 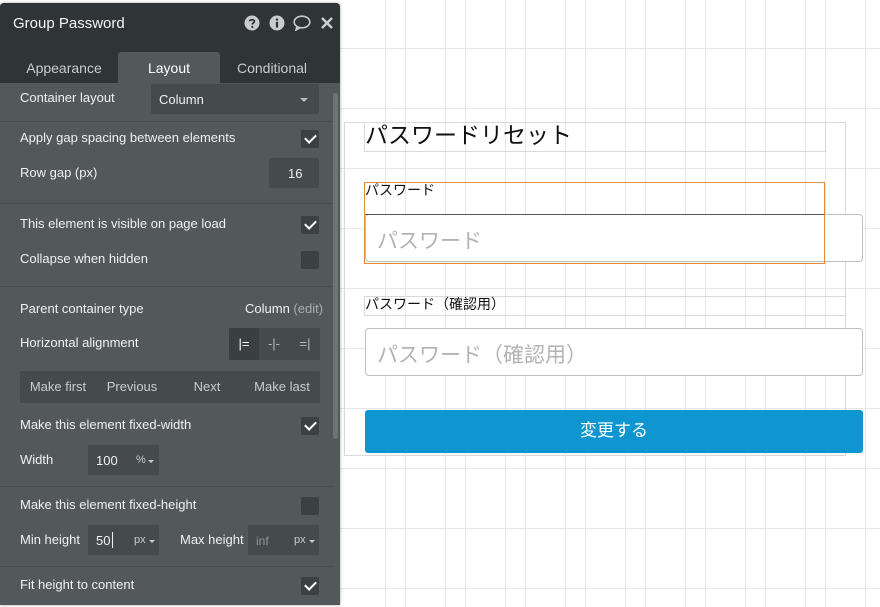 I want to click on horizontal-alignment-label: Horizontal alignment, so click(x=79, y=342).